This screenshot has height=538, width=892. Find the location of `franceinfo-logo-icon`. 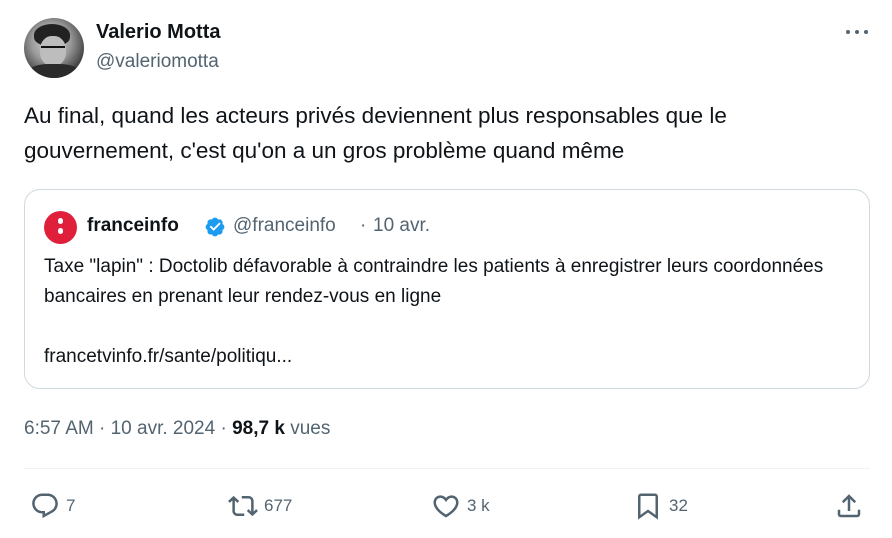

franceinfo-logo-icon is located at coordinates (60, 227).